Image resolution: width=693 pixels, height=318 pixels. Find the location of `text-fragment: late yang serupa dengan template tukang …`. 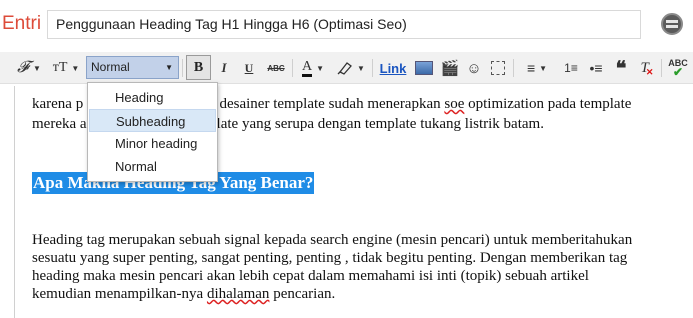

text-fragment: late yang serupa dengan template tukang … is located at coordinates (380, 124).